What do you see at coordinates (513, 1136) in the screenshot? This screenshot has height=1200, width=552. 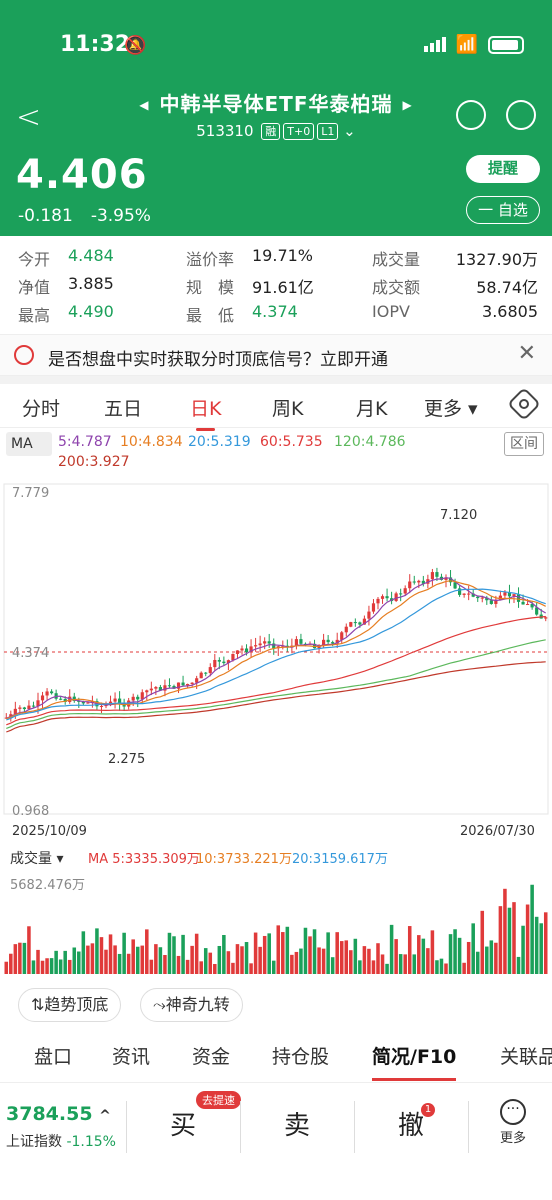 I see `more-label: 更多` at bounding box center [513, 1136].